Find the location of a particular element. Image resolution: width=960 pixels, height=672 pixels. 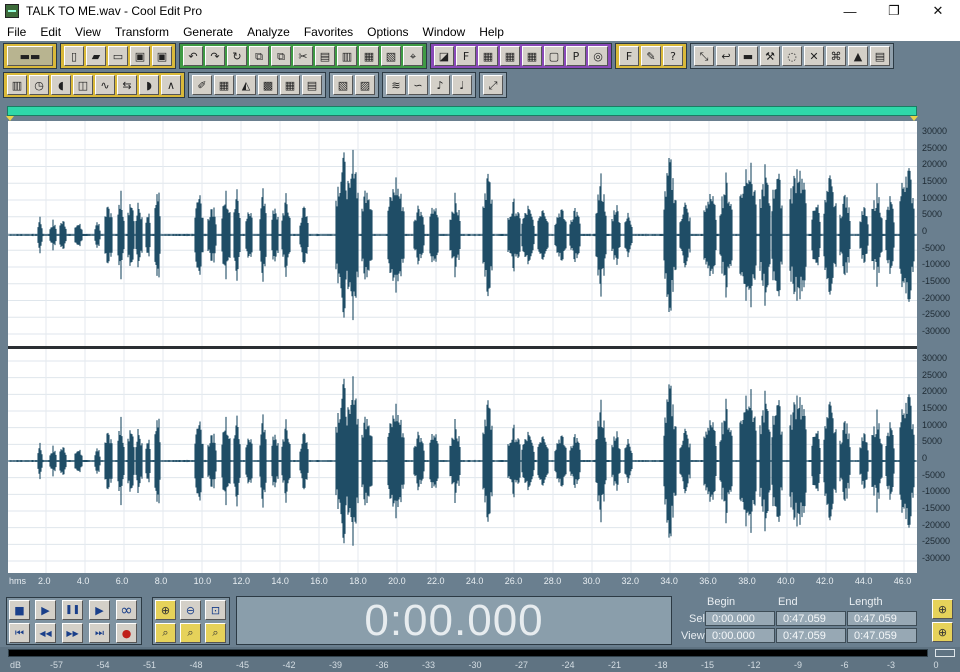

close-button: ✕ is located at coordinates (938, 11).